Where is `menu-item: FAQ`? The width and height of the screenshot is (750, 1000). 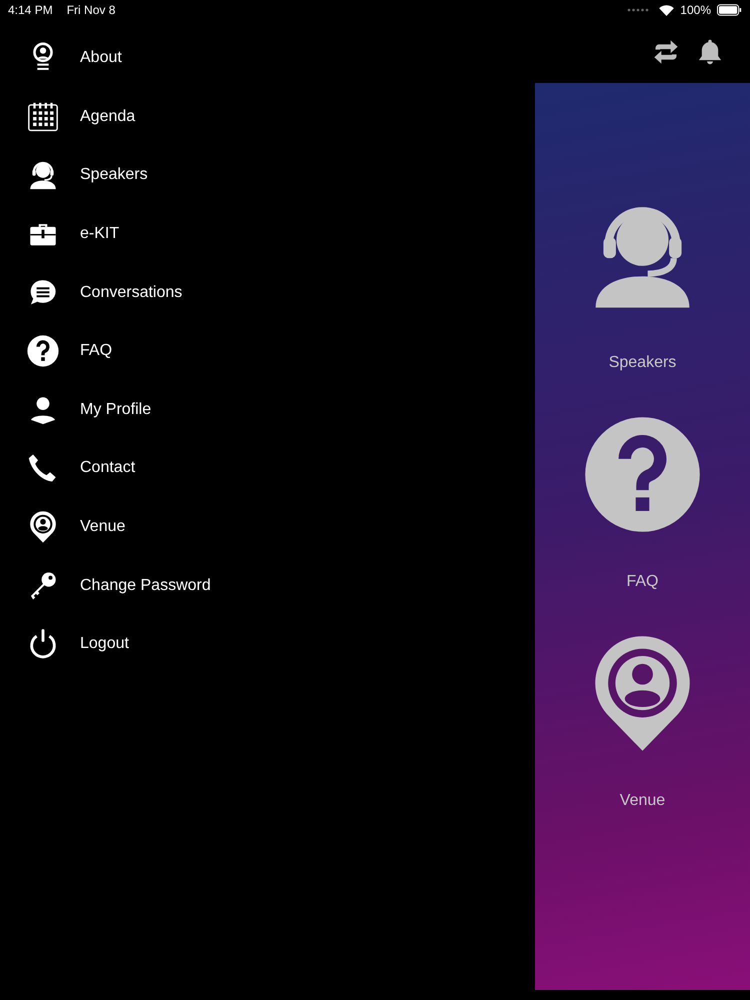 menu-item: FAQ is located at coordinates (267, 351).